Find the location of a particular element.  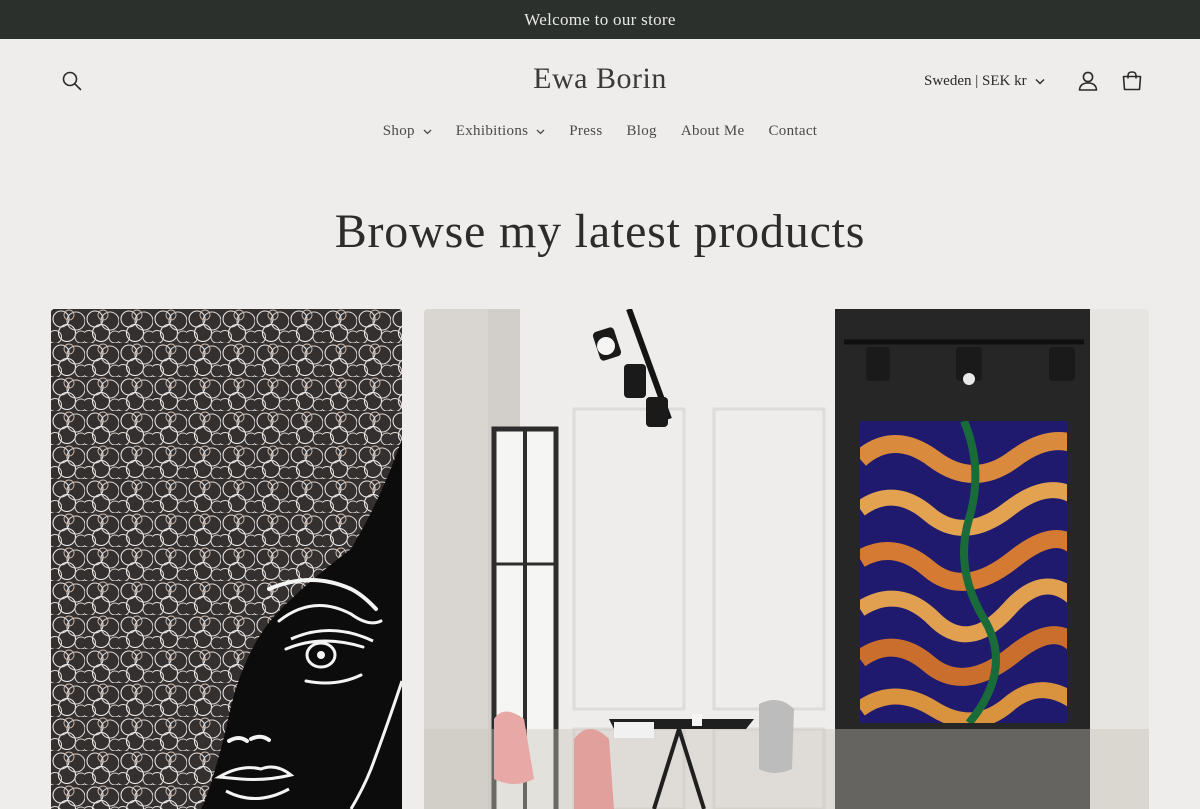

nav-item-label: About Me is located at coordinates (712, 131).